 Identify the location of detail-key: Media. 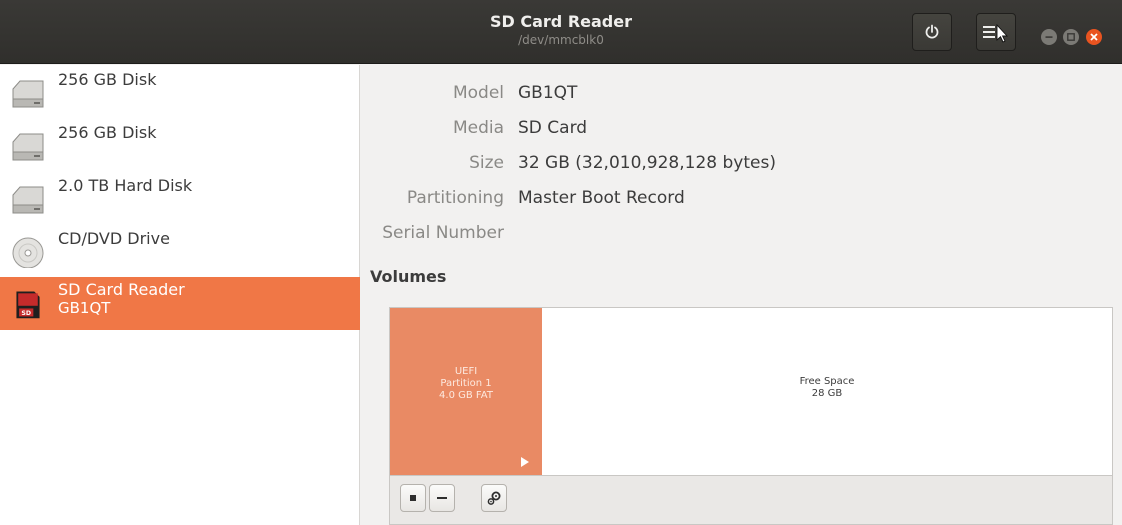
(478, 128).